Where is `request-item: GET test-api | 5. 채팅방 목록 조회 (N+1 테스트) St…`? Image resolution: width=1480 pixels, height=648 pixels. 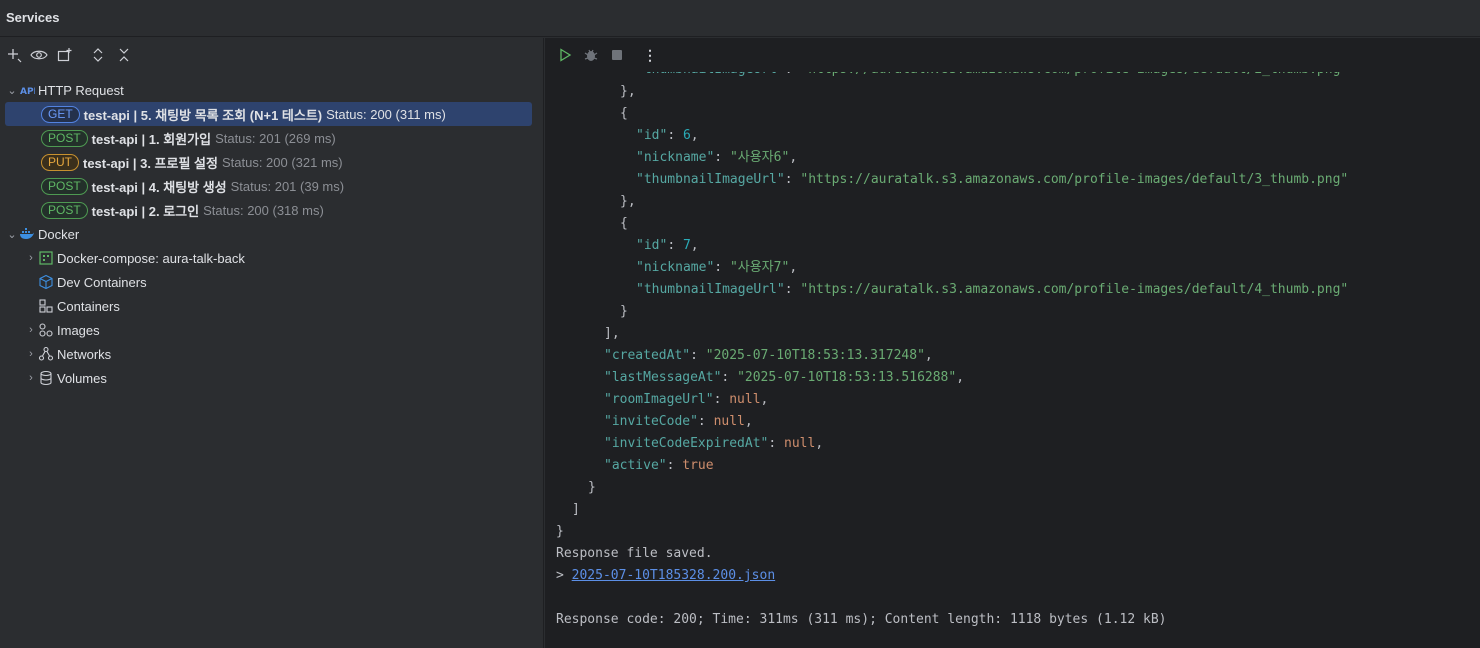 request-item: GET test-api | 5. 채팅방 목록 조회 (N+1 테스트) St… is located at coordinates (268, 114).